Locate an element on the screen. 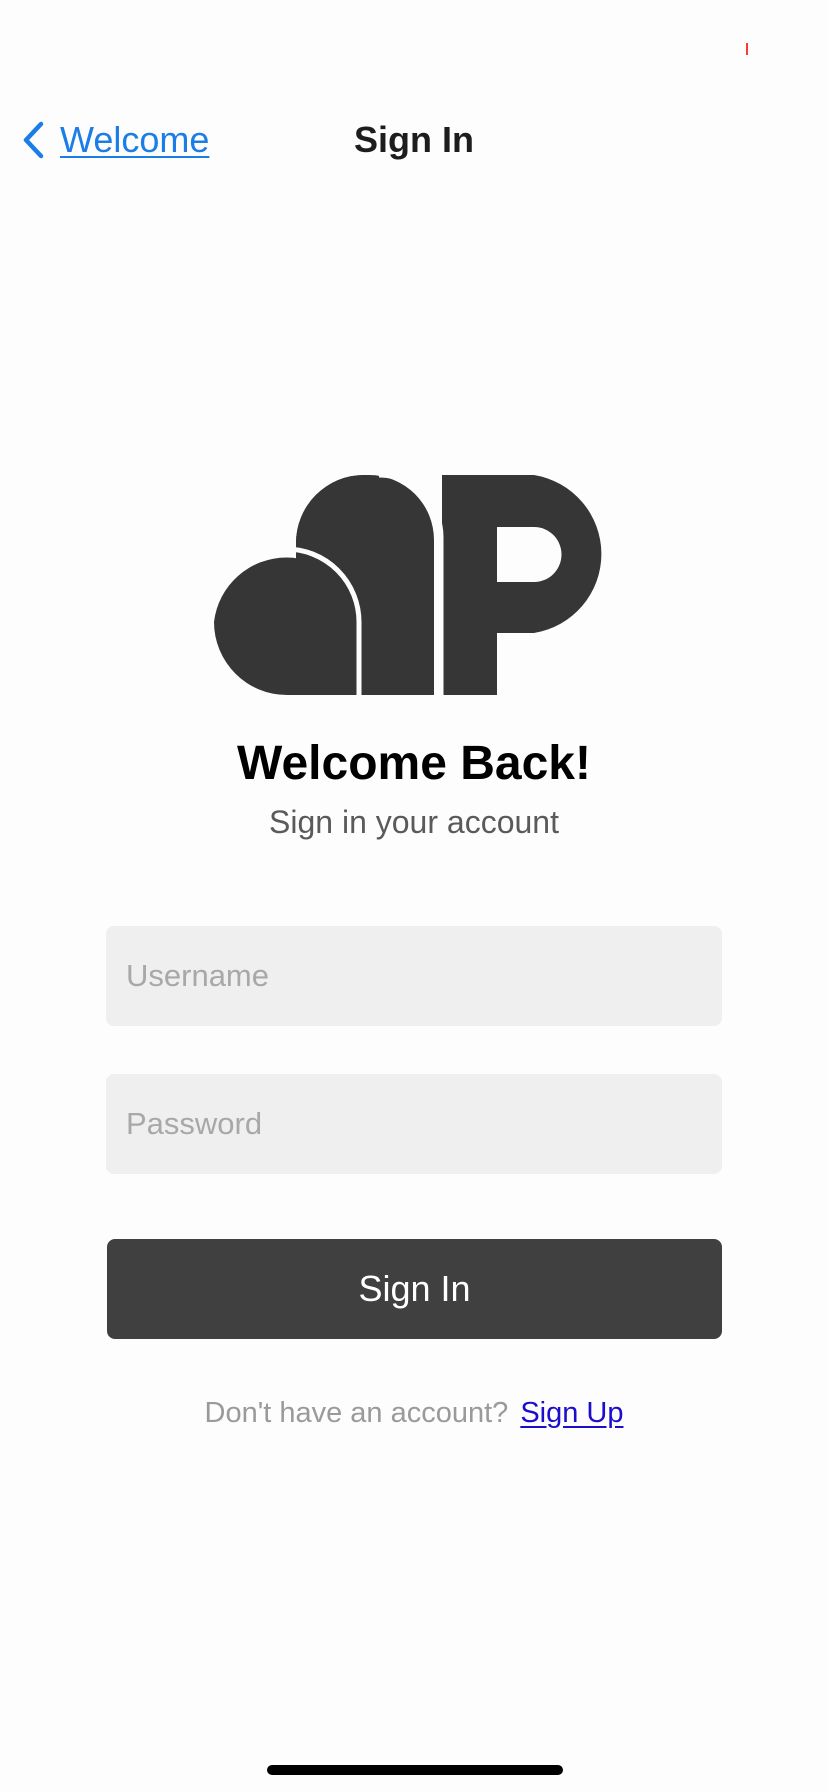 The width and height of the screenshot is (828, 1792). home-indicator is located at coordinates (415, 1770).